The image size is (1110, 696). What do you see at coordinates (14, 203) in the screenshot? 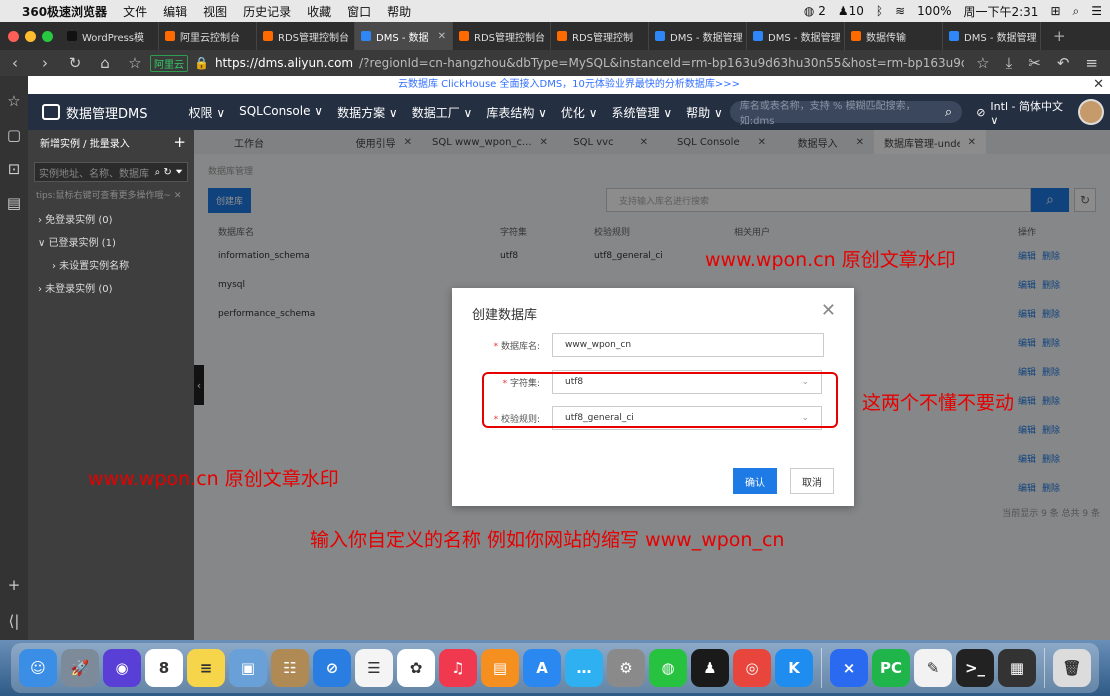
I see `notes-rail-icon: ▤` at bounding box center [14, 203].